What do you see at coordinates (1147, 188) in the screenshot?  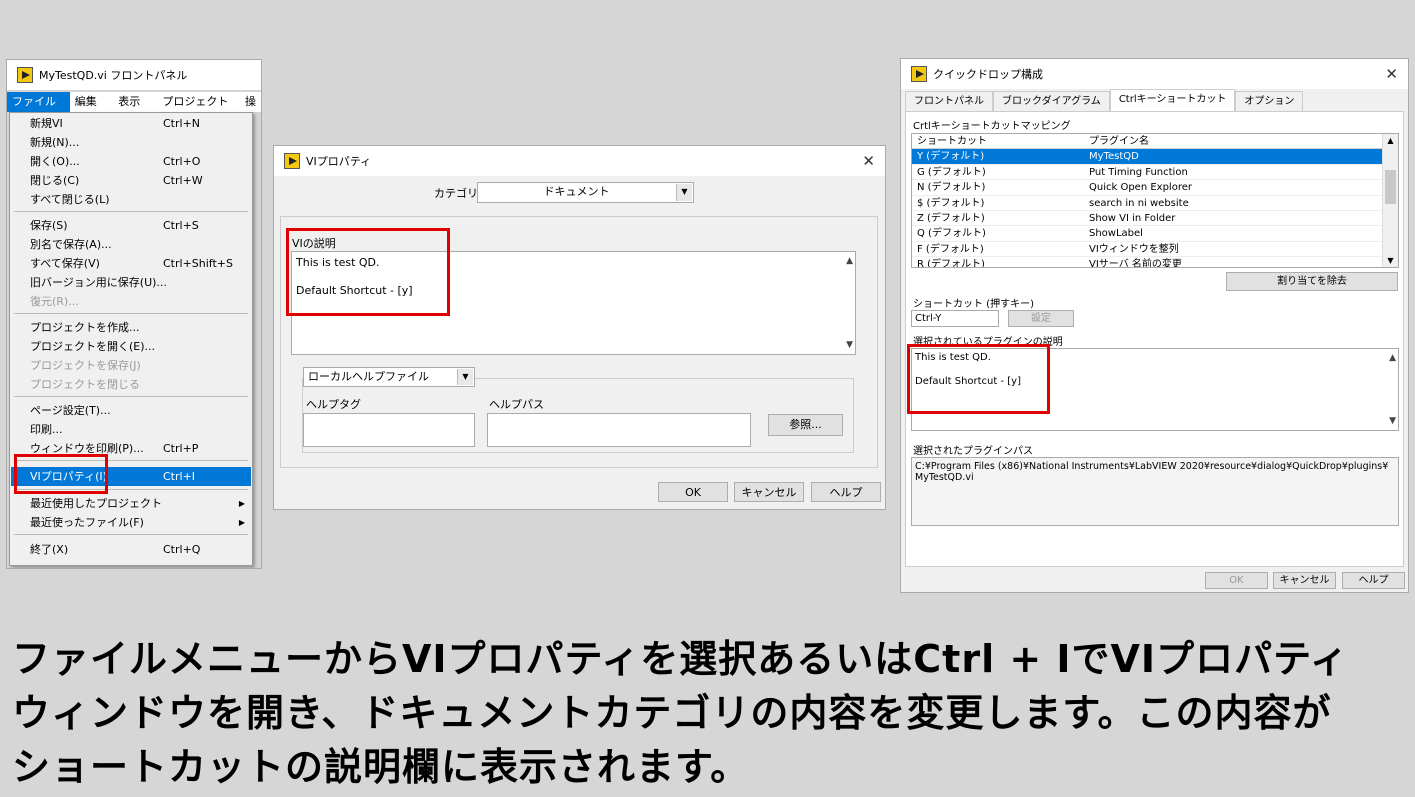 I see `table-row: N (デフォルト) Quick Open Explorer` at bounding box center [1147, 188].